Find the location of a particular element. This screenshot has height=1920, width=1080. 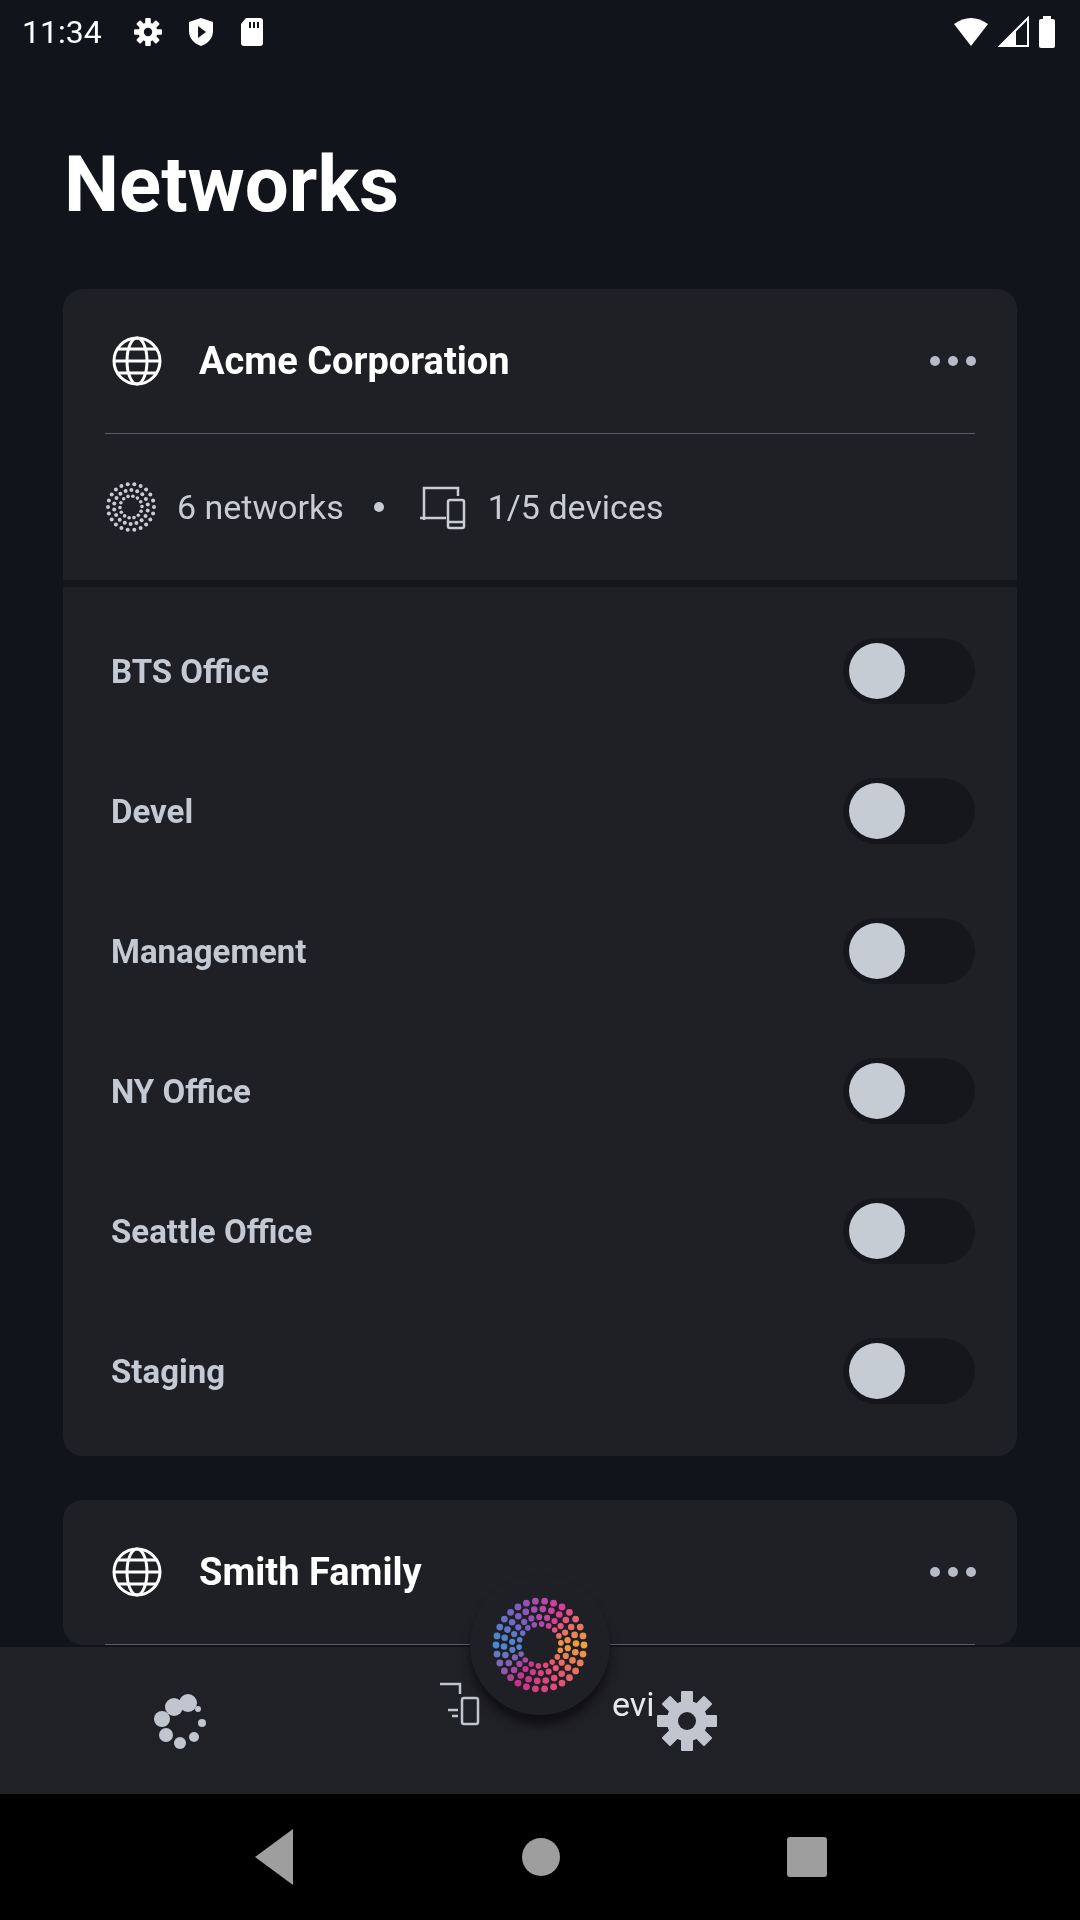

dotted-logo-icon is located at coordinates (540, 1645).